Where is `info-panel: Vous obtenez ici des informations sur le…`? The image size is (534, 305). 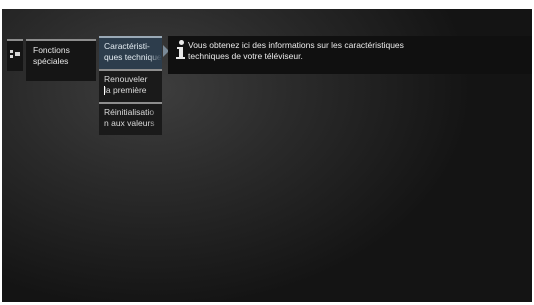
info-panel: Vous obtenez ici des informations sur le… is located at coordinates (350, 55).